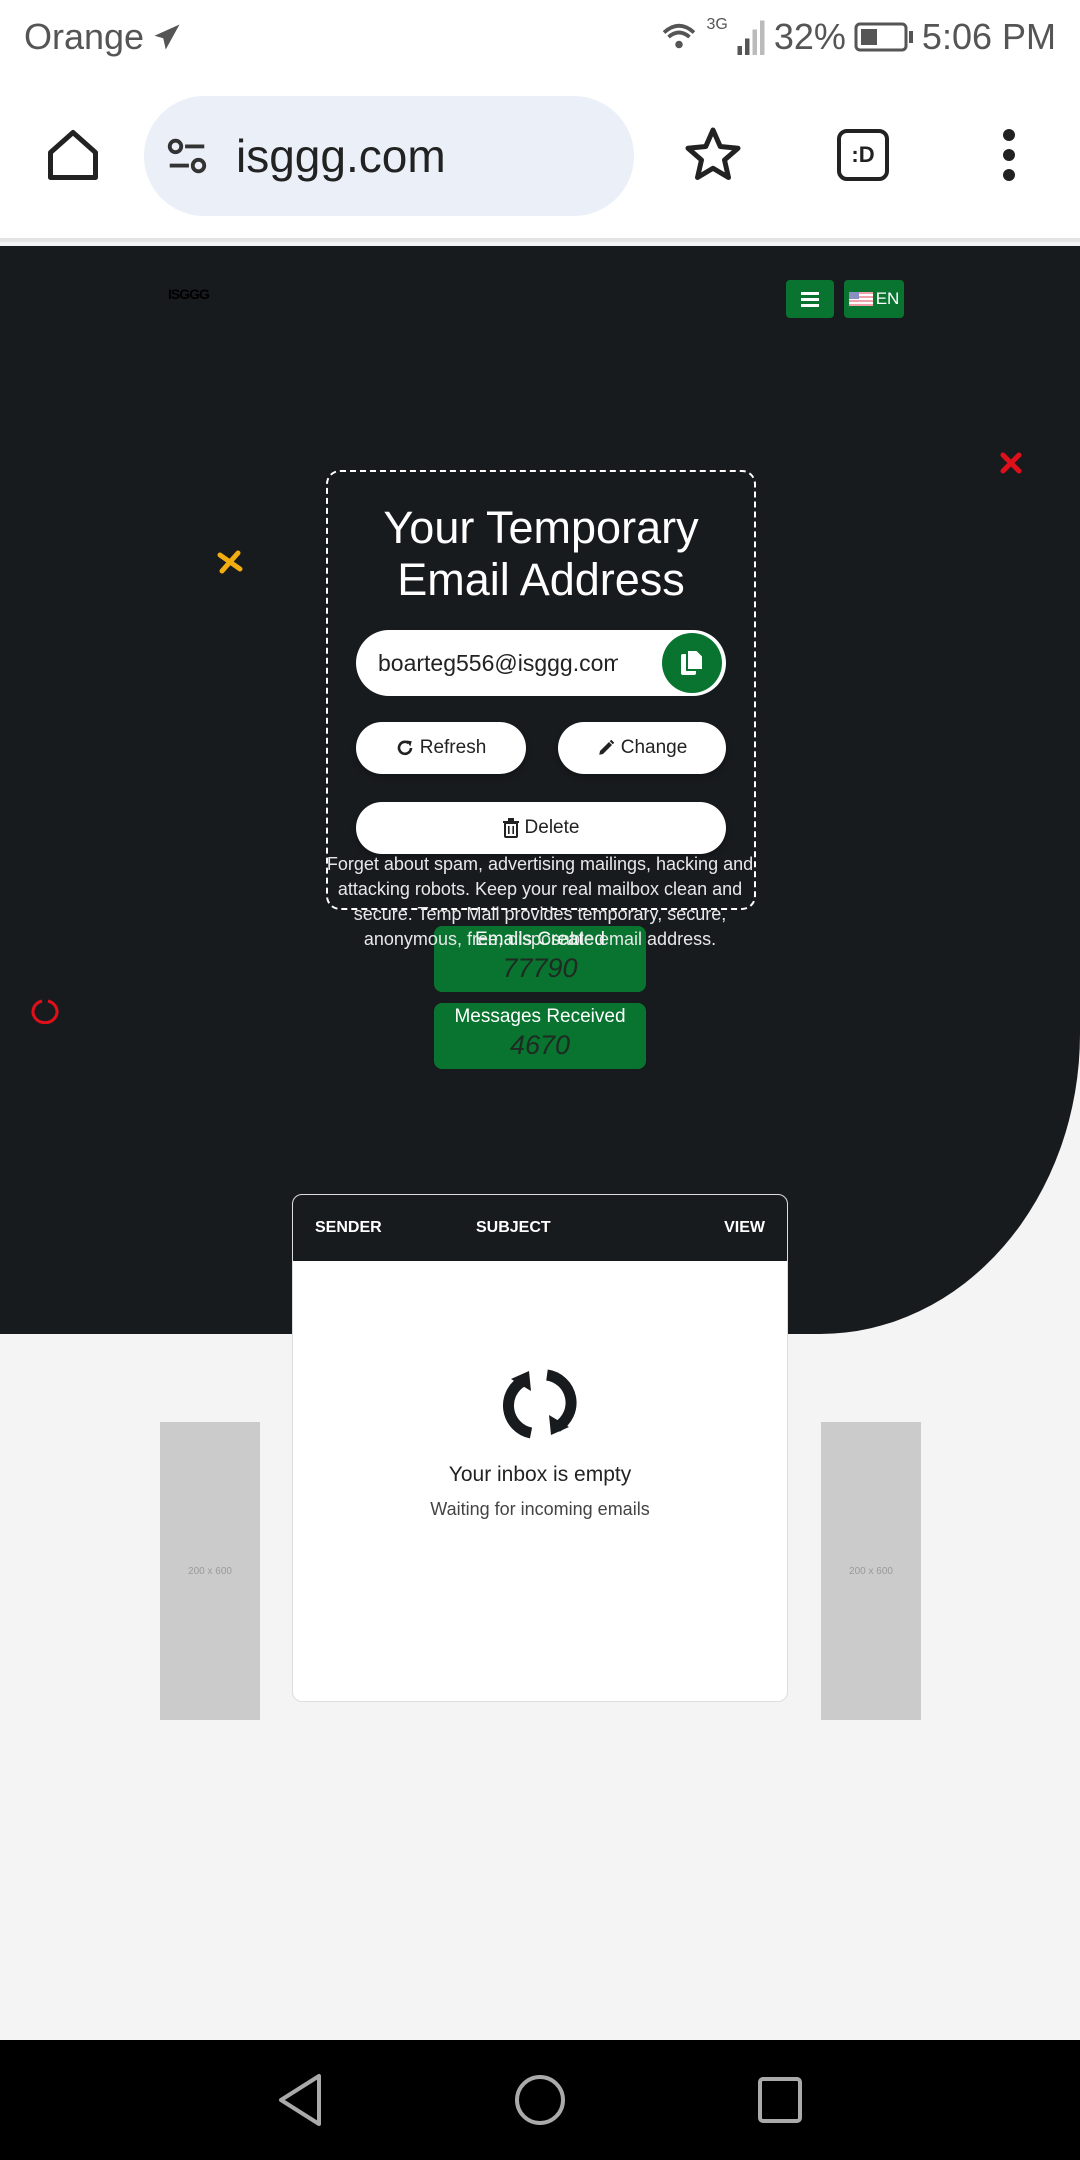 The width and height of the screenshot is (1080, 2160). I want to click on browser-menu-button, so click(1009, 155).